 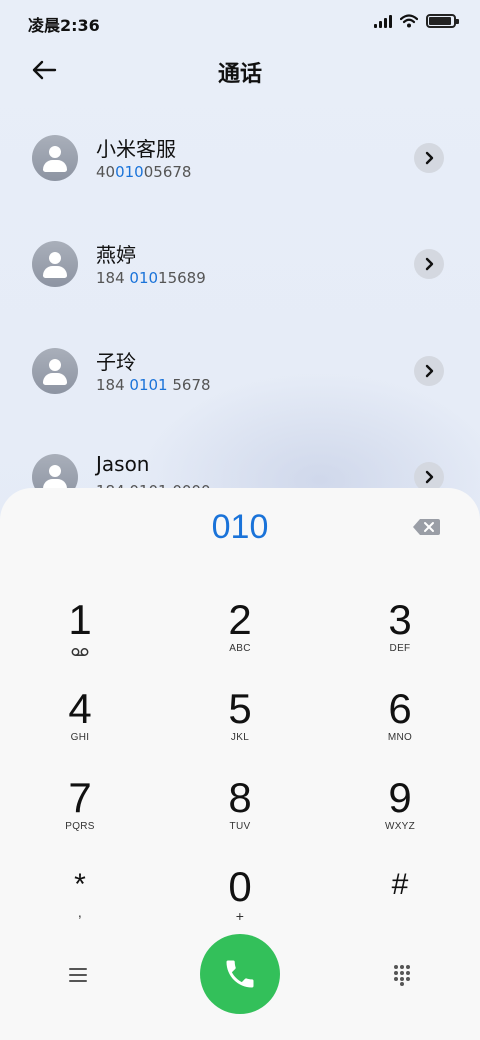 I want to click on battery-icon, so click(x=442, y=21).